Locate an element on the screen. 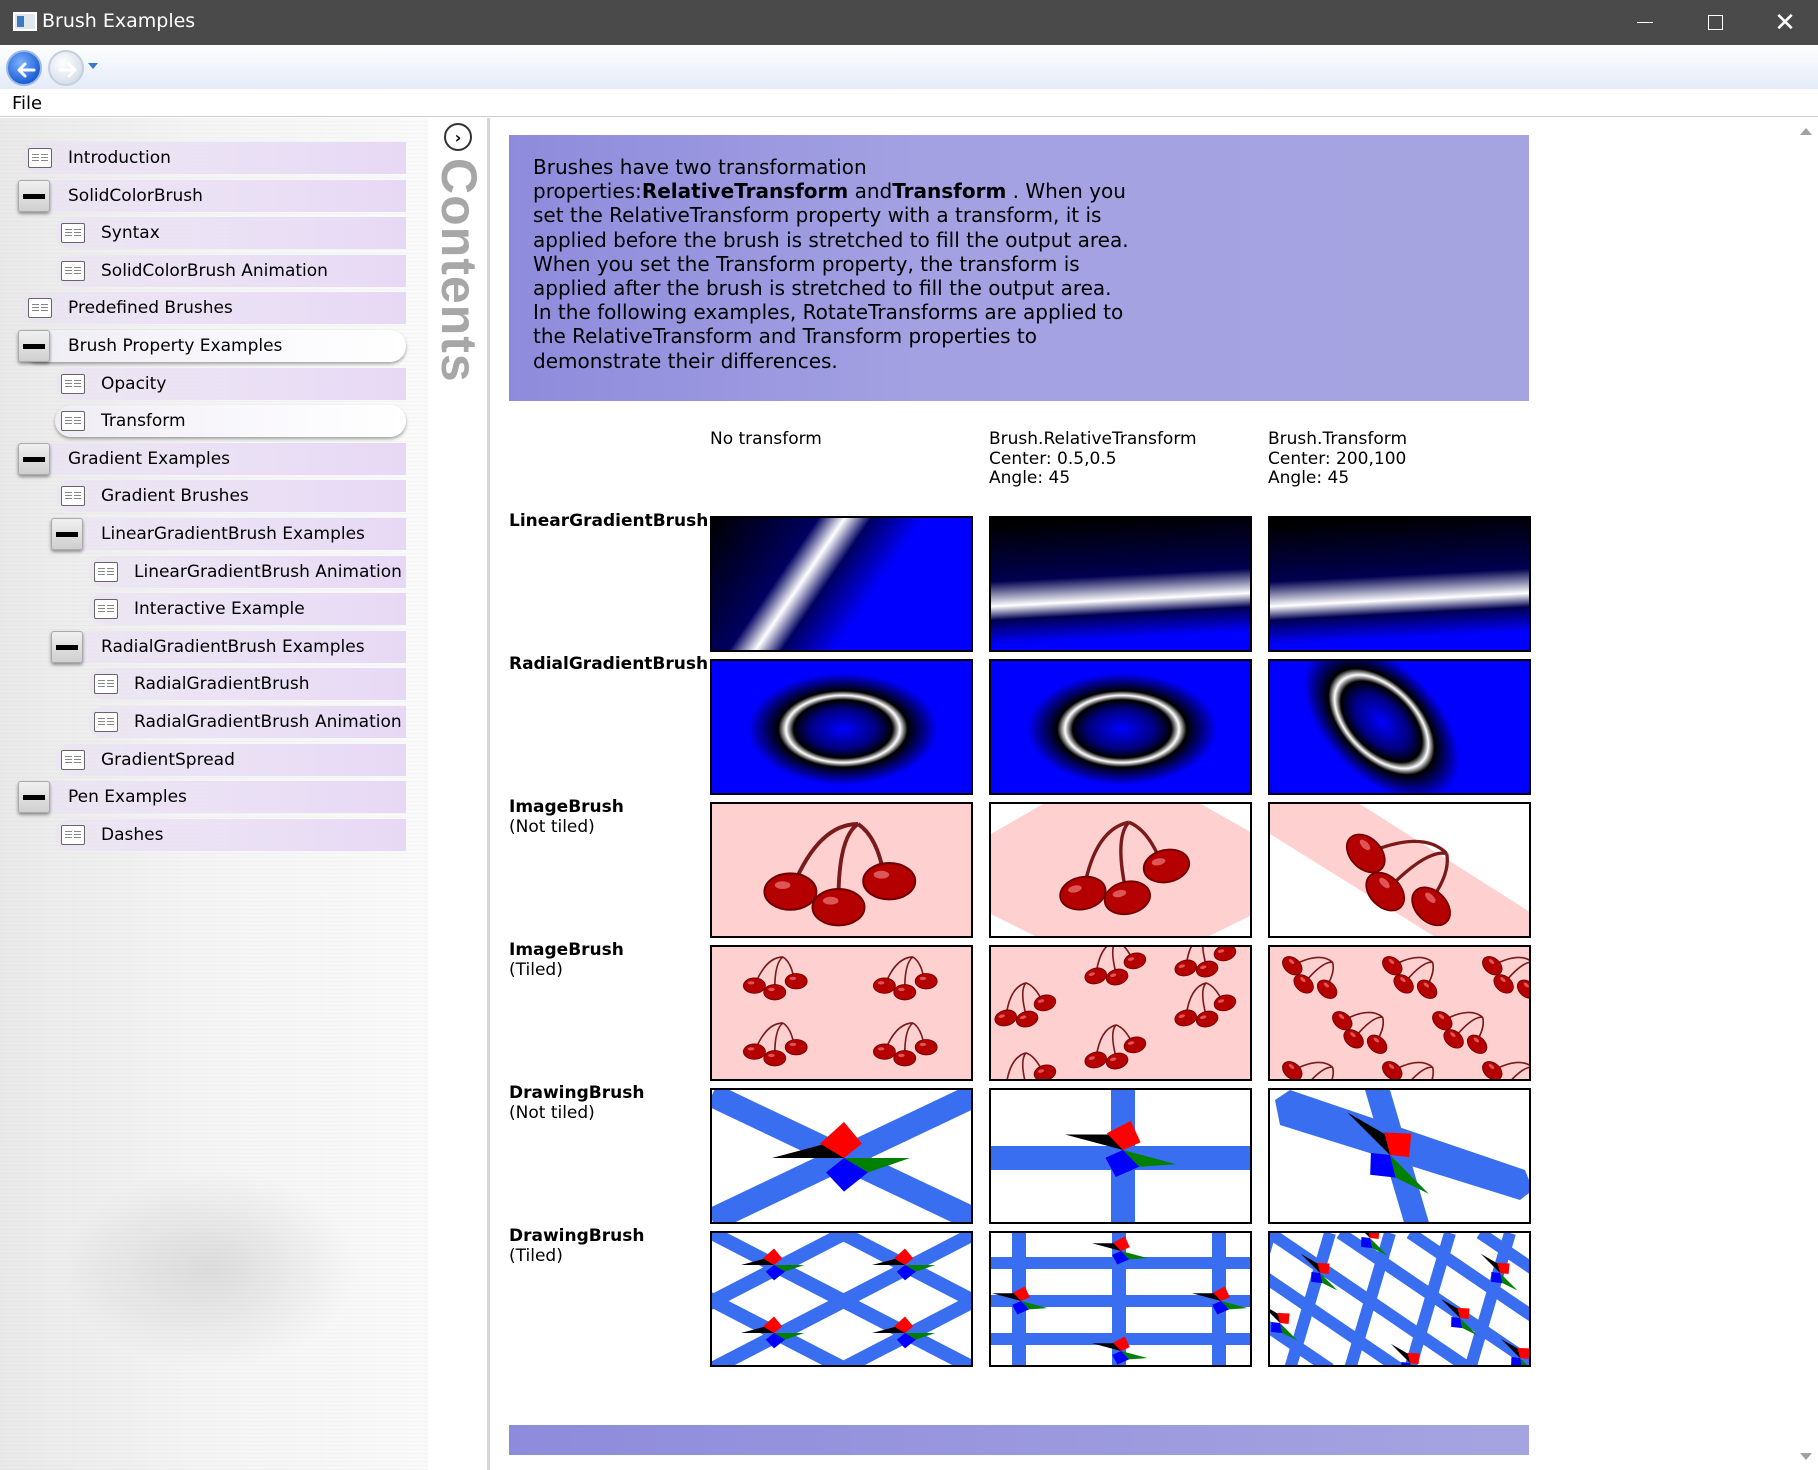 Image resolution: width=1818 pixels, height=1470 pixels. maximize-icon is located at coordinates (1715, 22).